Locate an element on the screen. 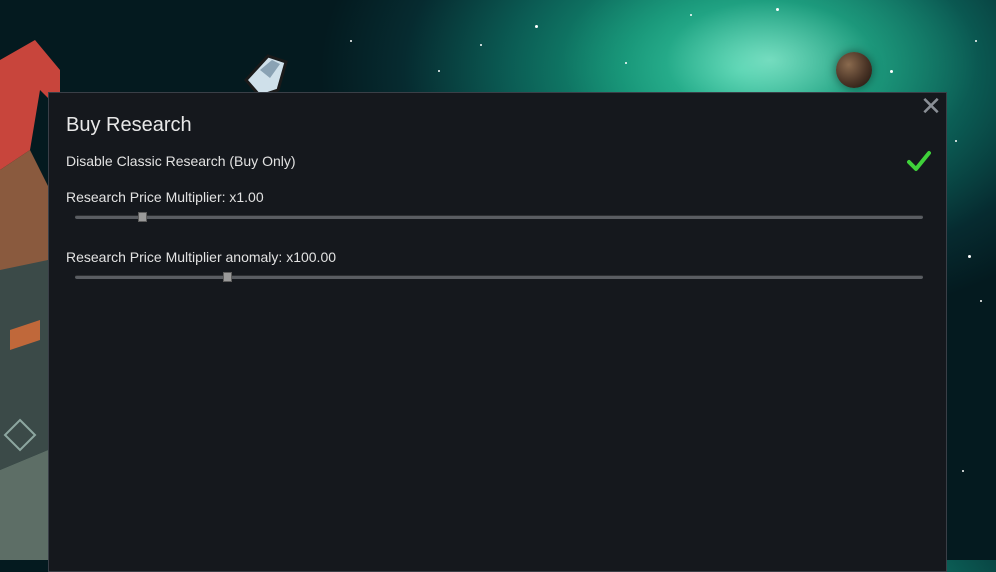 The width and height of the screenshot is (996, 572). anomaly-multiplier-slider is located at coordinates (499, 277).